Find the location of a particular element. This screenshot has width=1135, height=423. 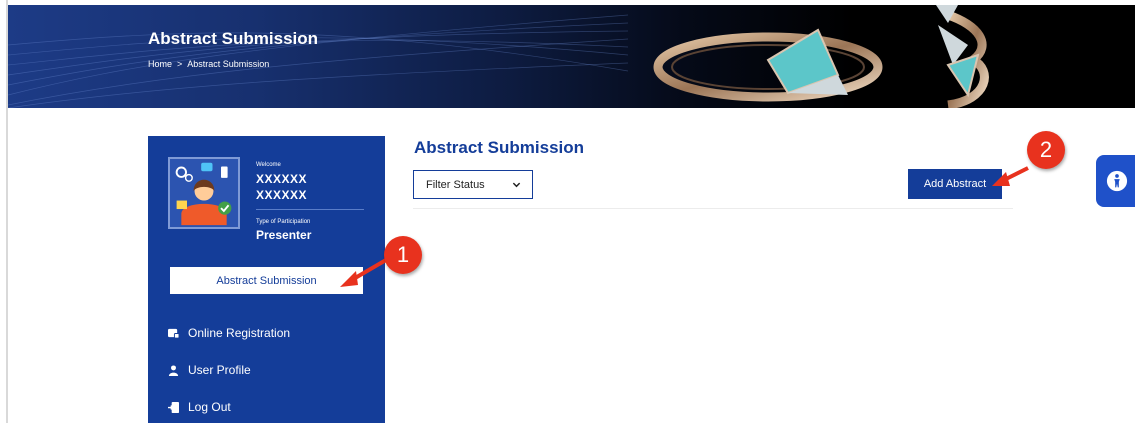

welcome-label: Welcome is located at coordinates (268, 165).